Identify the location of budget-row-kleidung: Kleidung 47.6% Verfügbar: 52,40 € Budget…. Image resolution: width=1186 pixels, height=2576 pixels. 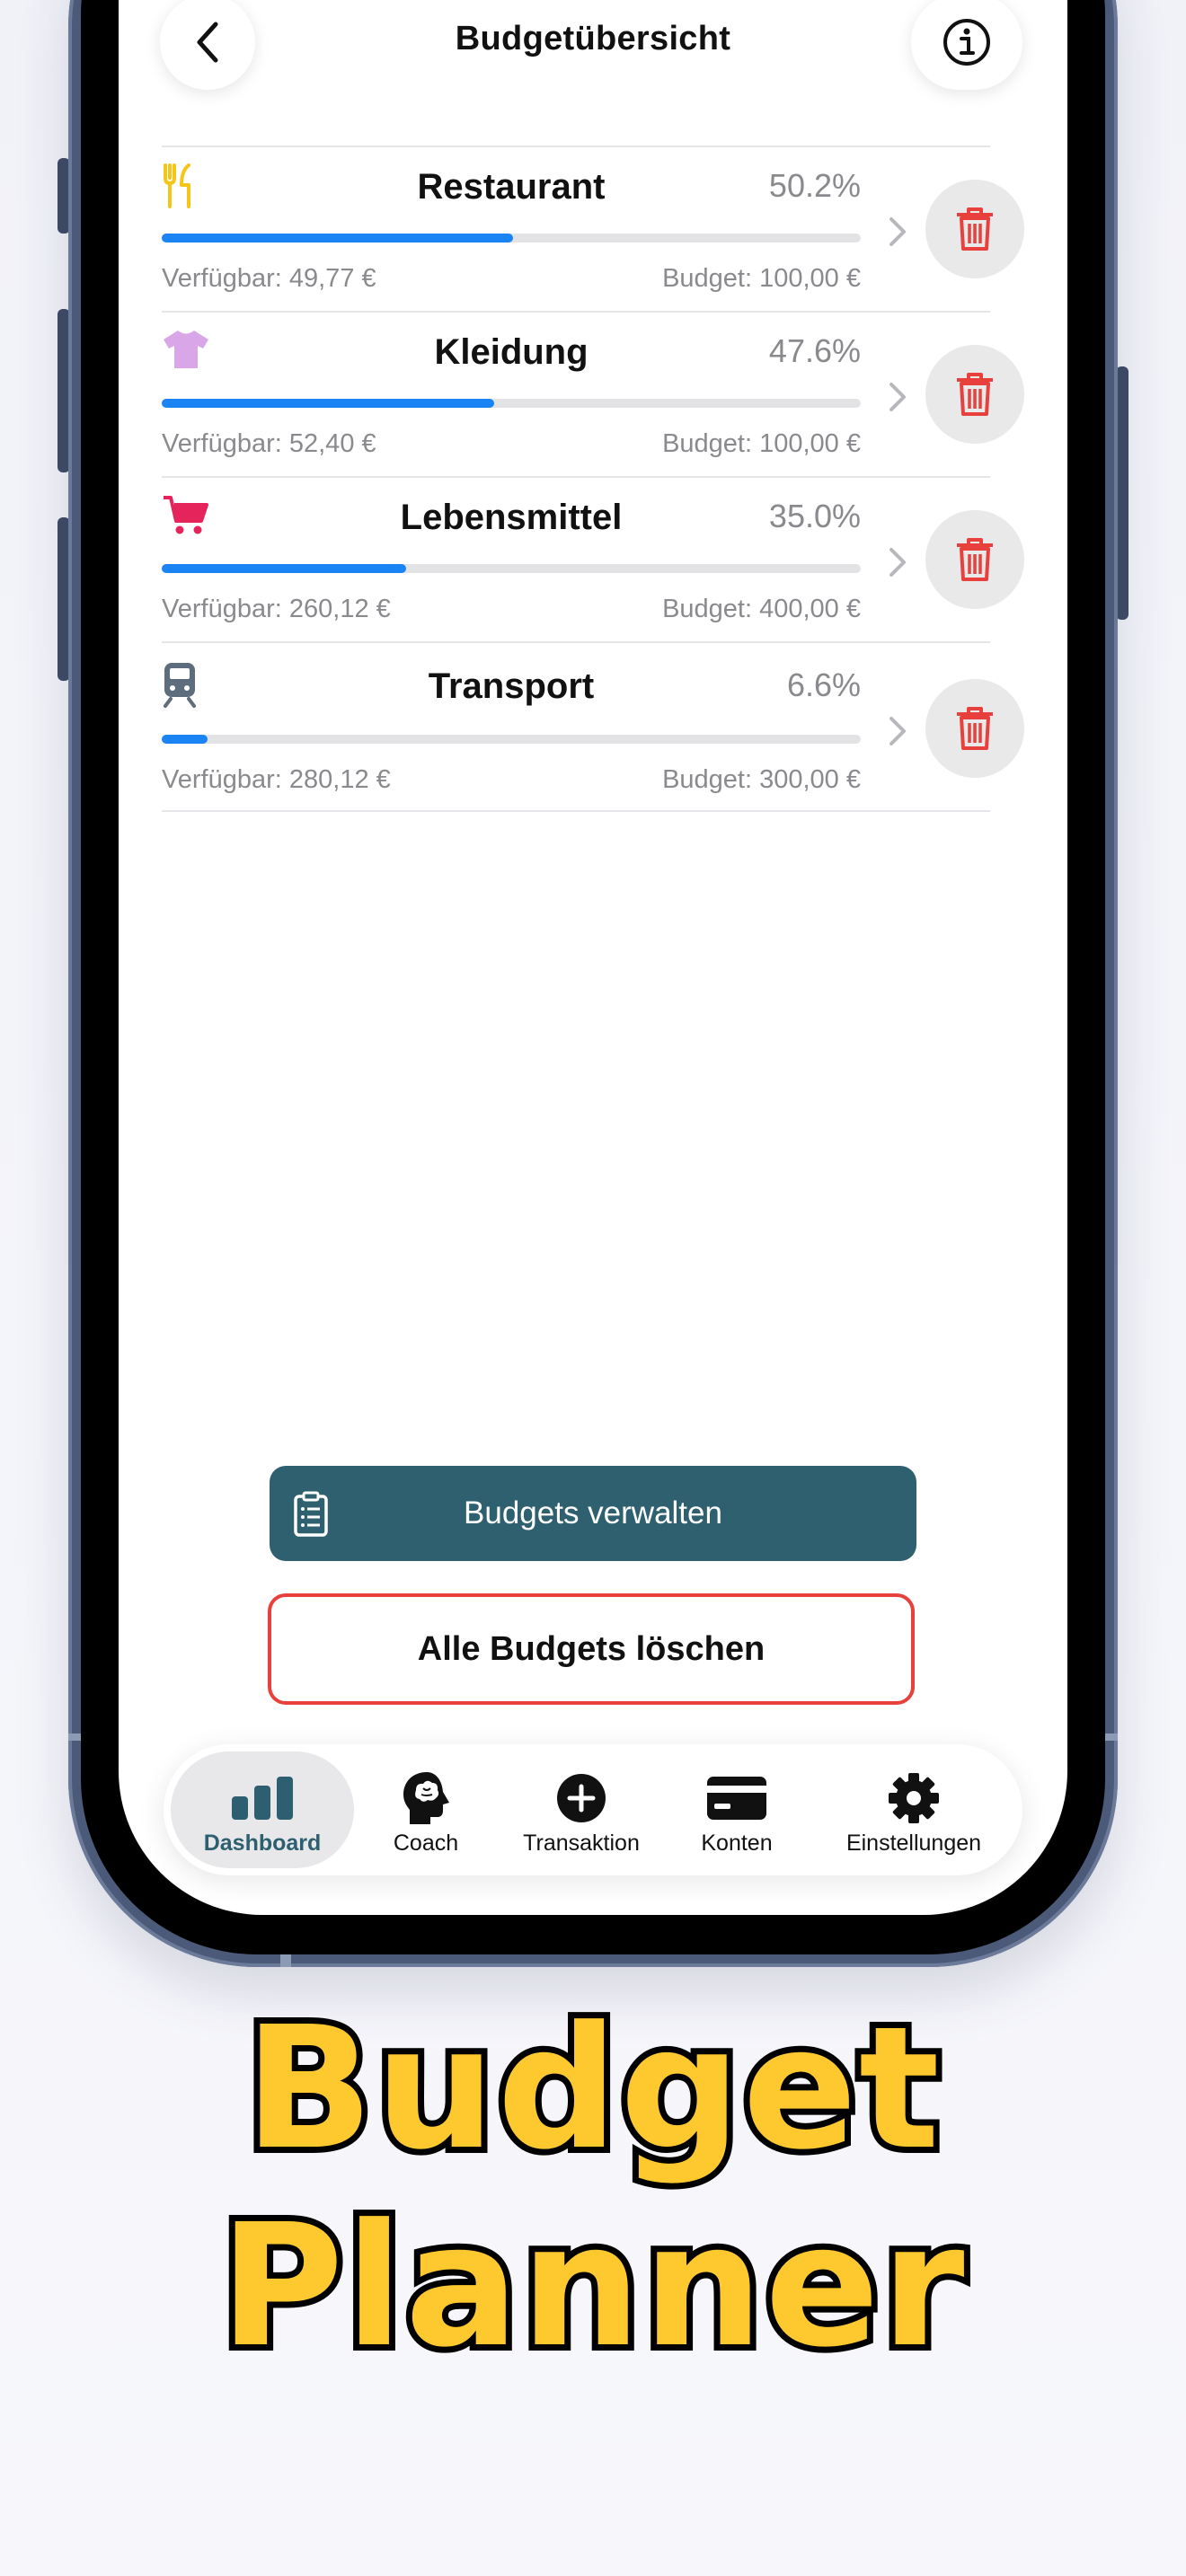
(593, 394).